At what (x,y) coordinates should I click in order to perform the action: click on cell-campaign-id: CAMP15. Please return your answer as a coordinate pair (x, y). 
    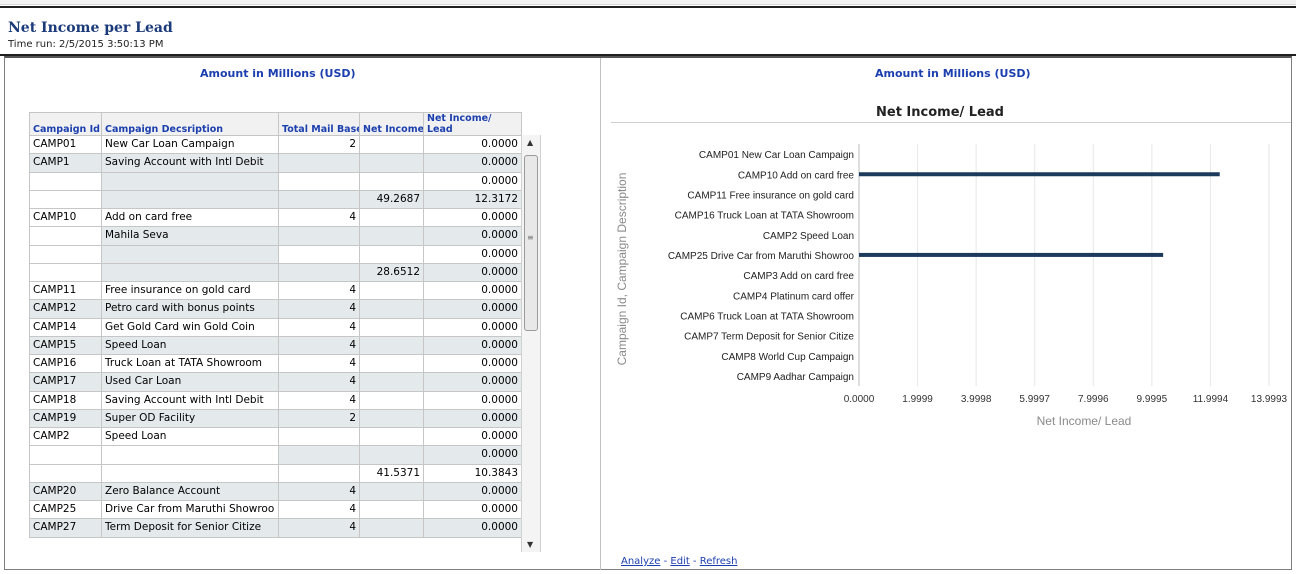
    Looking at the image, I should click on (65, 345).